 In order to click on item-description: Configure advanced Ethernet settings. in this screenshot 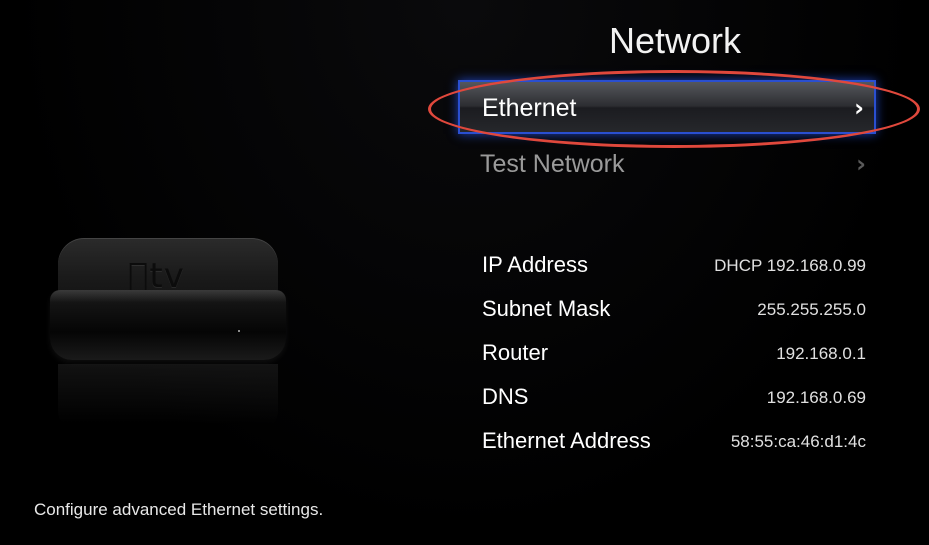, I will do `click(179, 509)`.